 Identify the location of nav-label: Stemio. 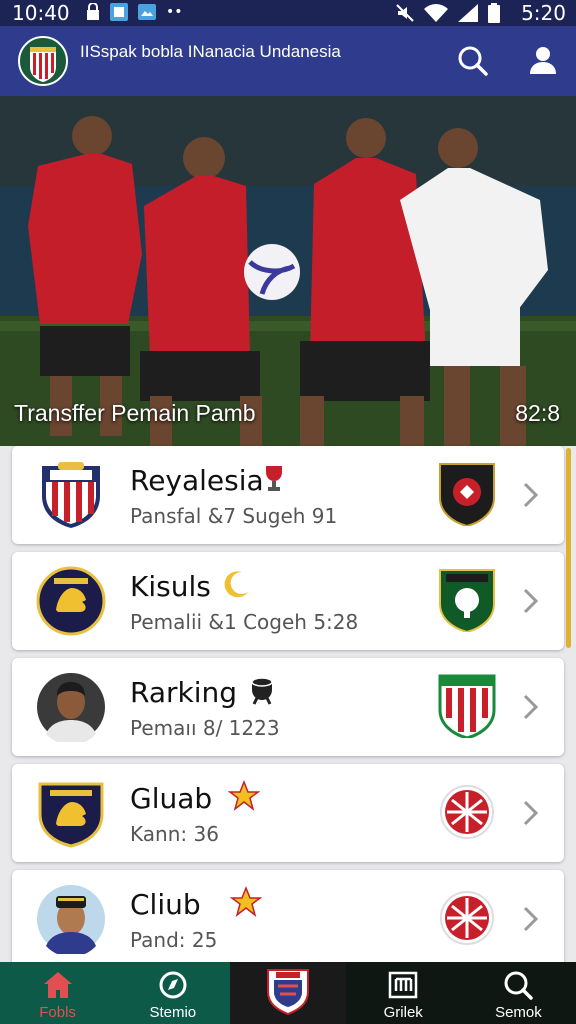
(173, 1012).